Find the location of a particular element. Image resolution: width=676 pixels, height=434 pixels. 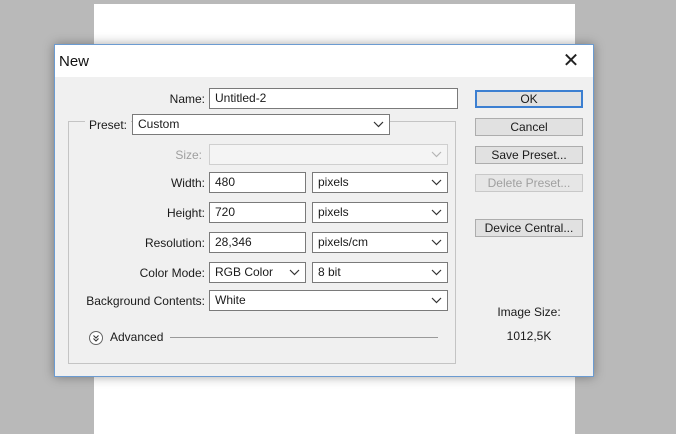

height-input: 720 is located at coordinates (257, 212).